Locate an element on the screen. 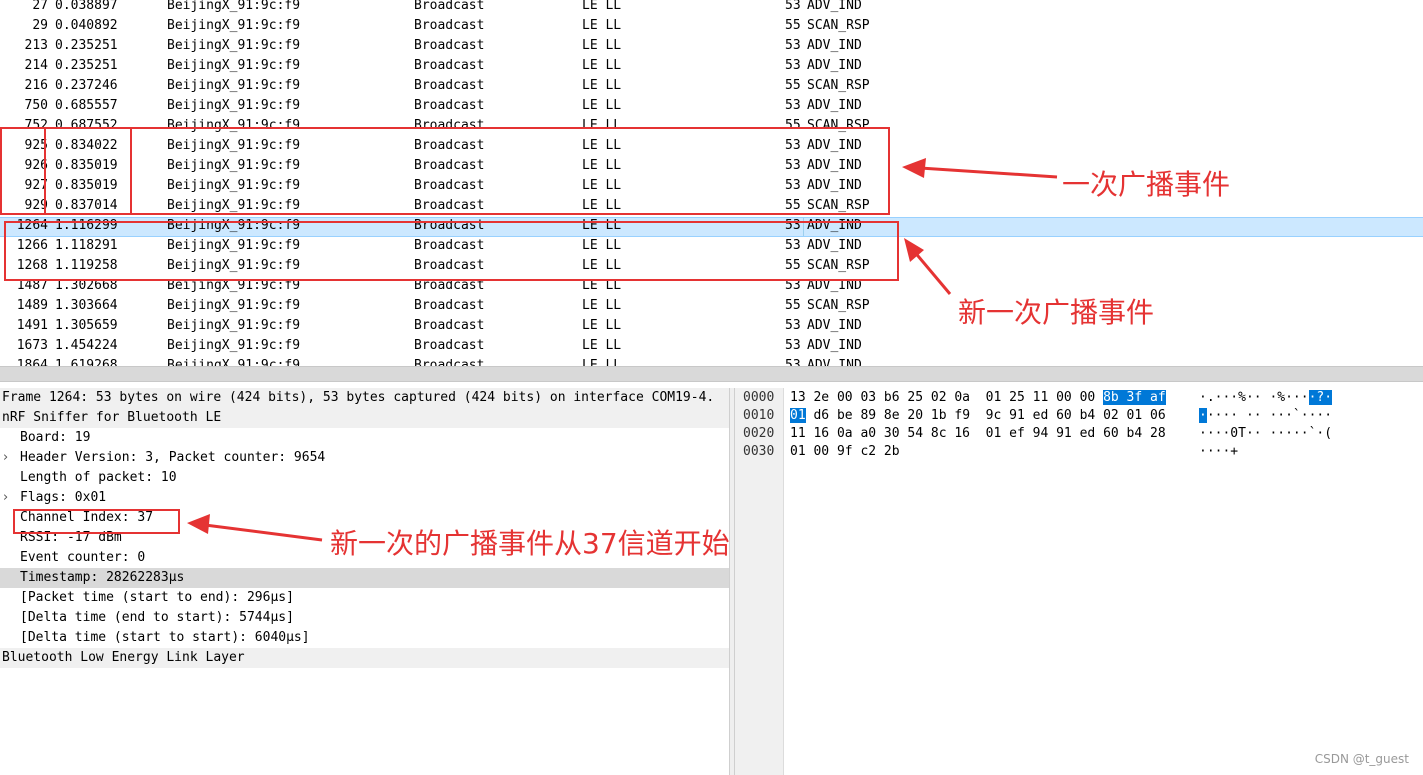 This screenshot has height=775, width=1423. detail-tree-label: Header Version: 3, Packet counter: 9654 is located at coordinates (173, 457).